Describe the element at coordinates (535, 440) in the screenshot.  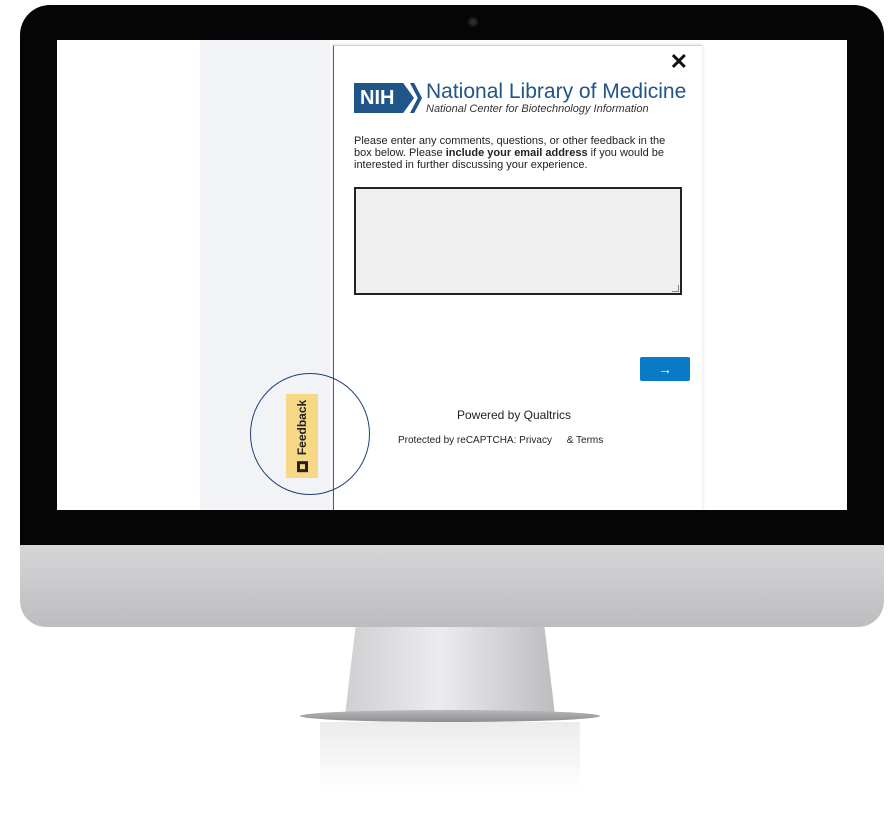
I see `privacy-link: Privacy` at that location.